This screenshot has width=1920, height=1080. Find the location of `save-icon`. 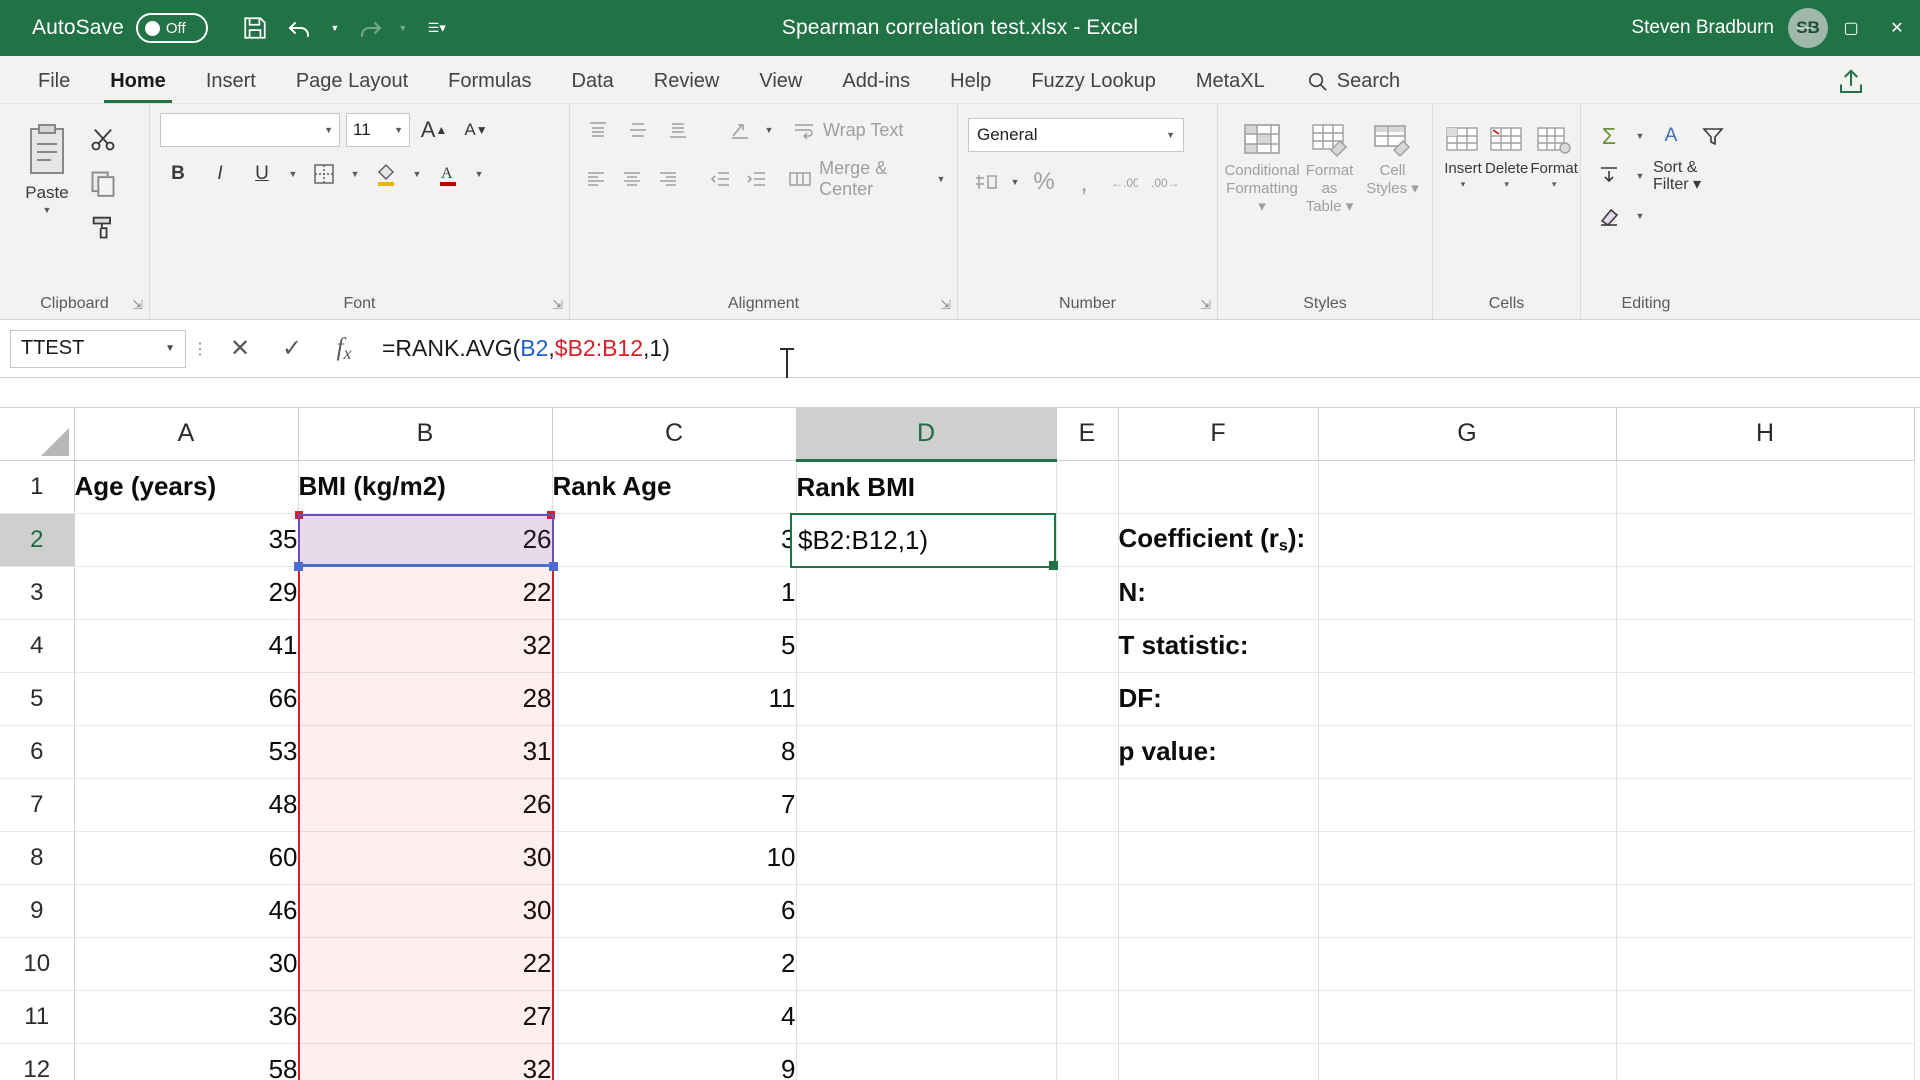

save-icon is located at coordinates (255, 28).